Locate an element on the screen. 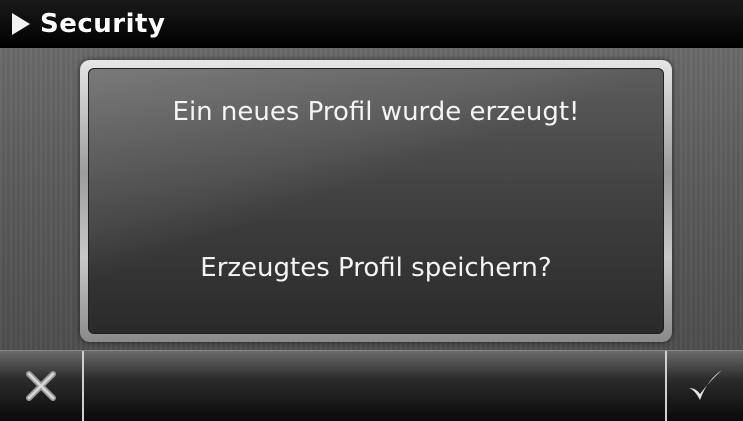 The height and width of the screenshot is (421, 743). close-x-icon is located at coordinates (41, 386).